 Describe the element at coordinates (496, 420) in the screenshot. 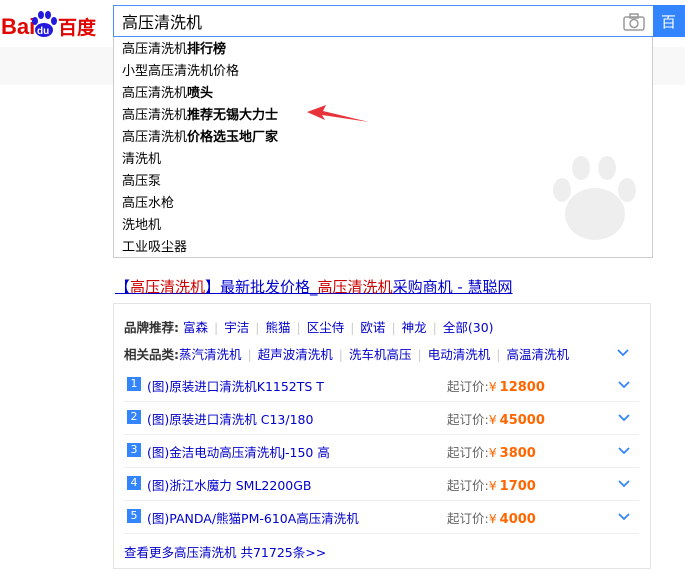

I see `product-price: 起订价:¥ 45000` at that location.